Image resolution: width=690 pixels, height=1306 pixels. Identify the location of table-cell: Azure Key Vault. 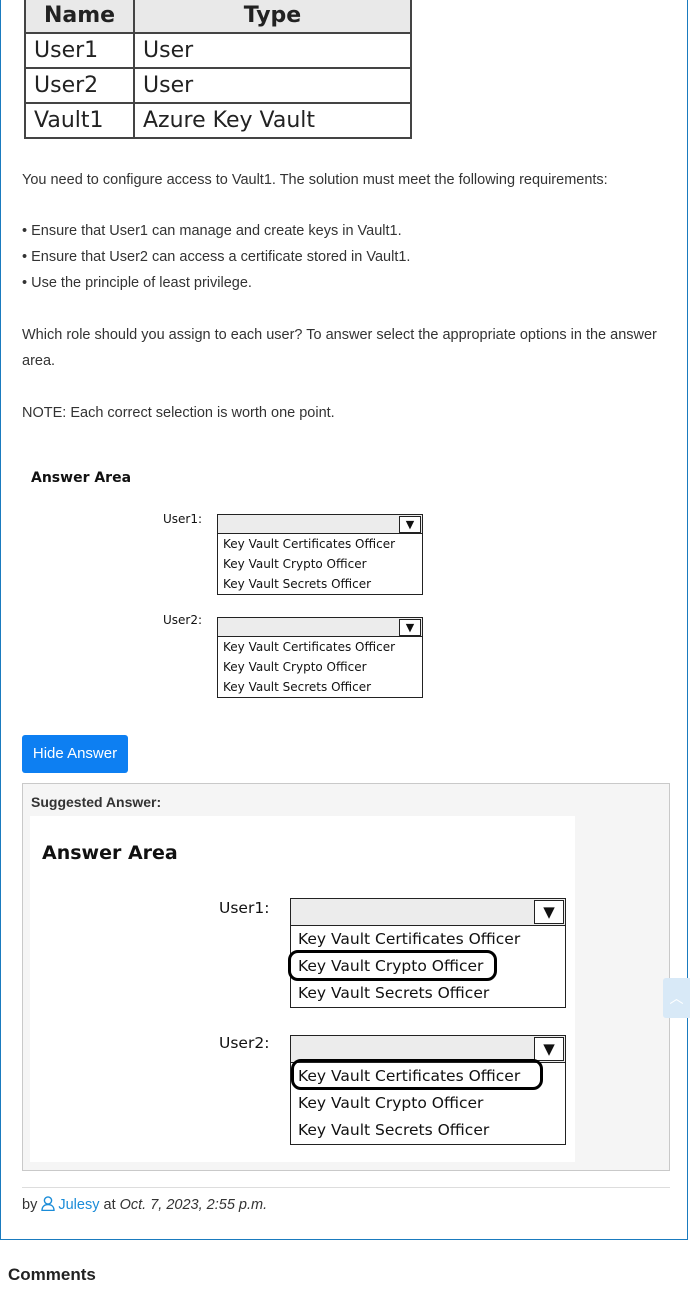
(272, 120).